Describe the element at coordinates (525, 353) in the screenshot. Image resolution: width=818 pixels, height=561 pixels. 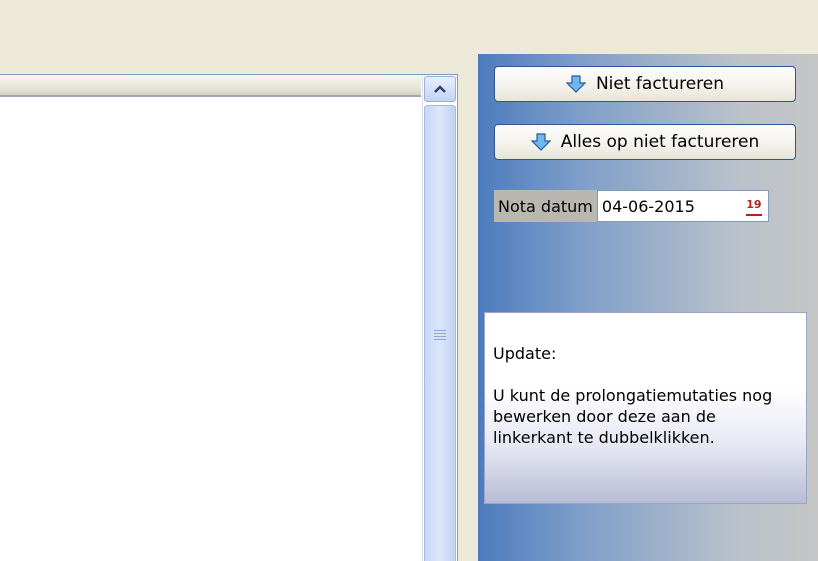
I see `info-title: Update:` at that location.